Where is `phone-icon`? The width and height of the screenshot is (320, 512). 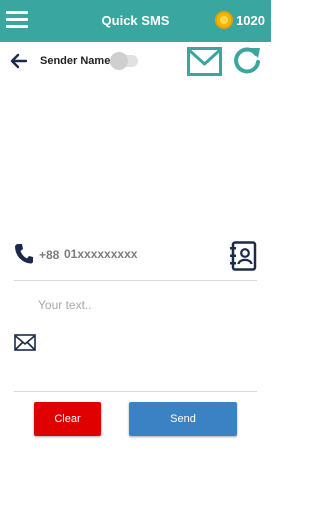 phone-icon is located at coordinates (24, 254).